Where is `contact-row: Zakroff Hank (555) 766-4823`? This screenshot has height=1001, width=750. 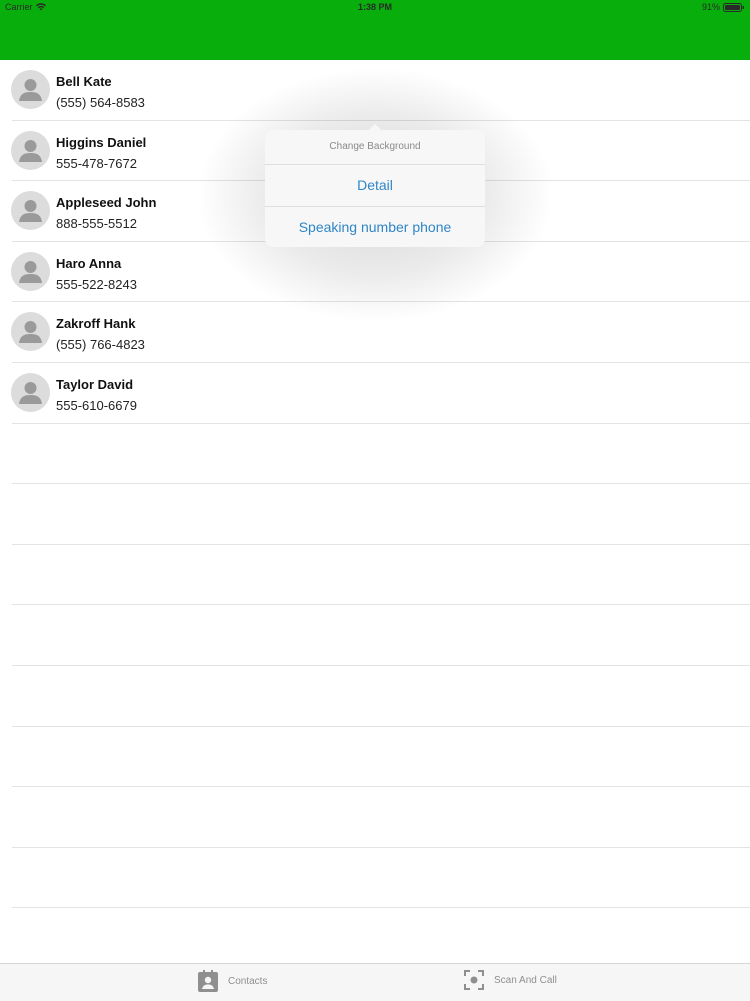
contact-row: Zakroff Hank (555) 766-4823 is located at coordinates (375, 332).